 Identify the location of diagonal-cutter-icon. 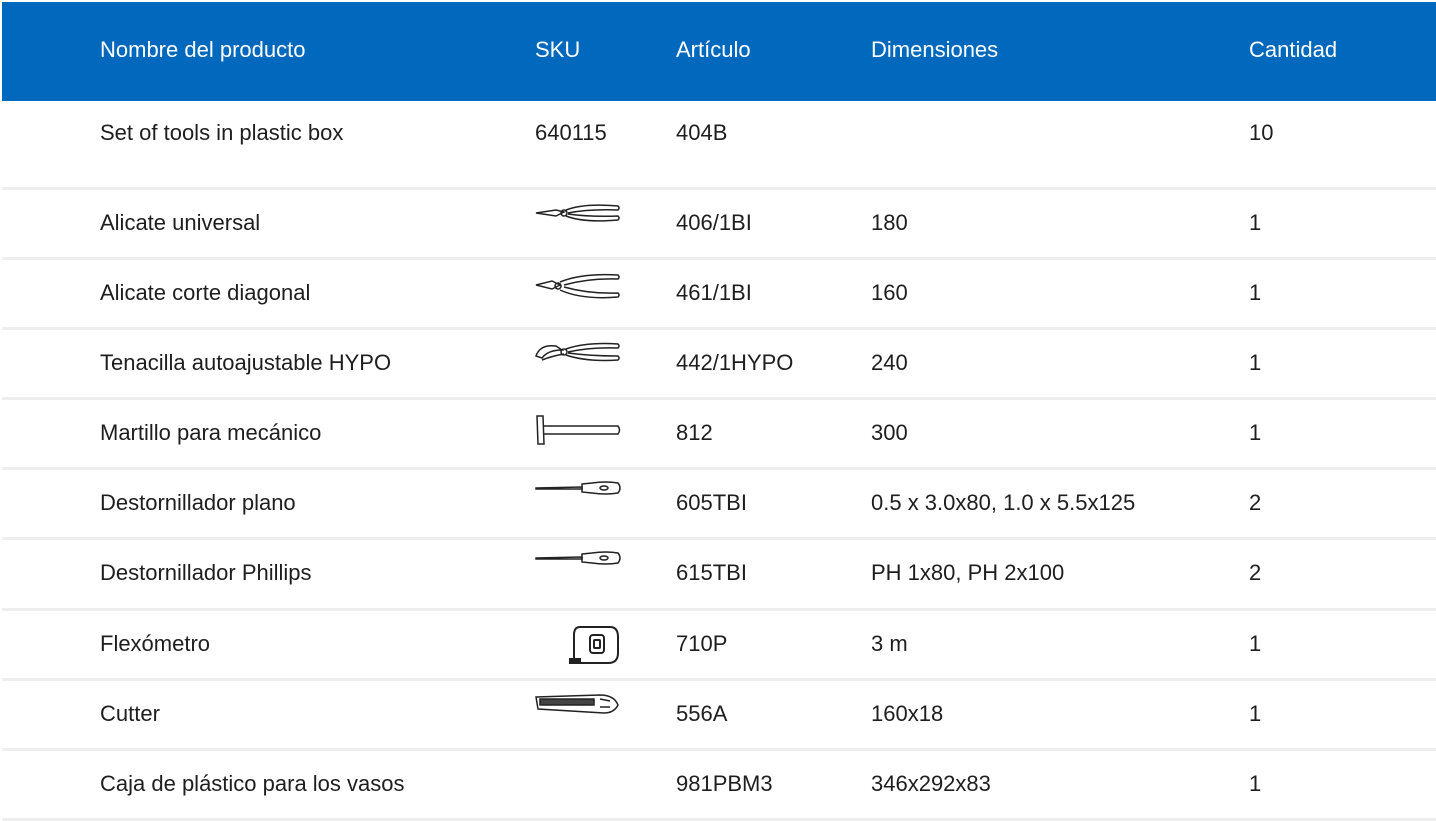
(578, 287).